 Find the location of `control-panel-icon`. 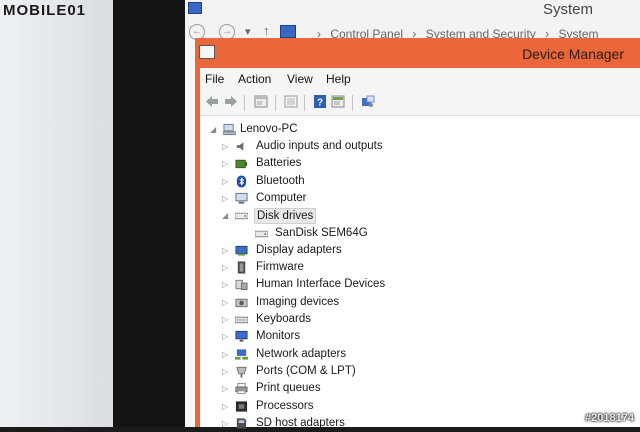

control-panel-icon is located at coordinates (288, 31).